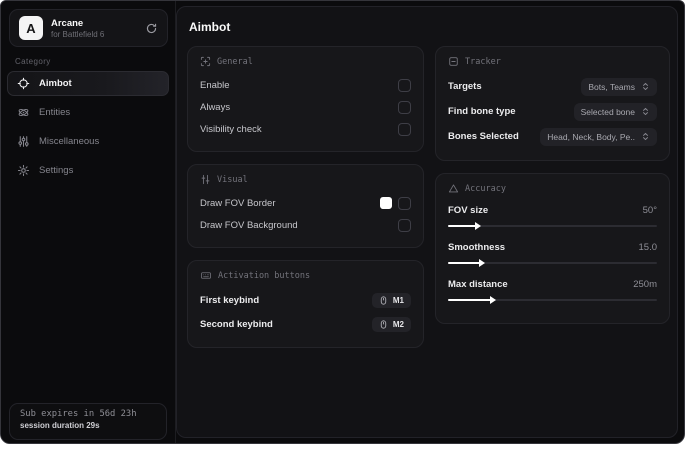 The width and height of the screenshot is (685, 449). I want to click on dropdown-value: Selected bone, so click(607, 111).